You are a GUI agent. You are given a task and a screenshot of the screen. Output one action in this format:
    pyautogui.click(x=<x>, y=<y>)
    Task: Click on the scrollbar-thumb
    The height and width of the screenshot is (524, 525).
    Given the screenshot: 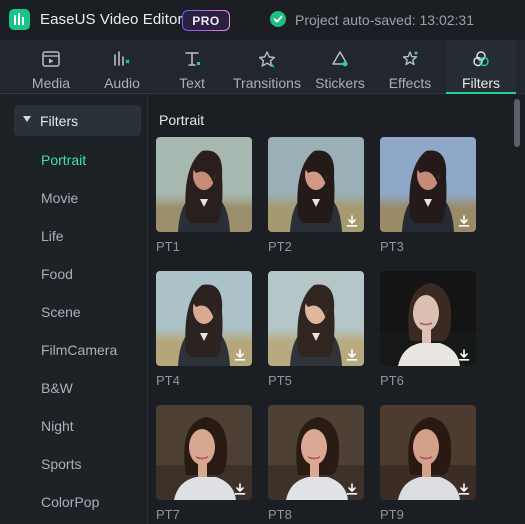 What is the action you would take?
    pyautogui.click(x=517, y=123)
    